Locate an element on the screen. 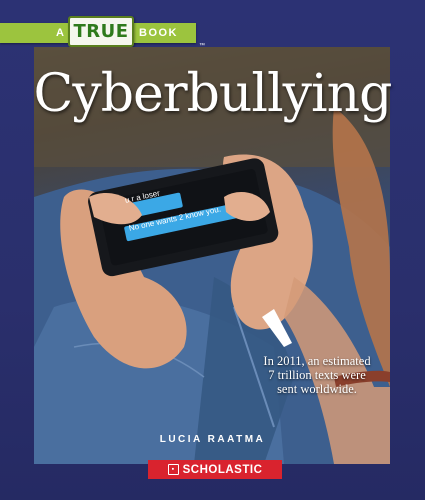  series-prefix: A is located at coordinates (60, 33).